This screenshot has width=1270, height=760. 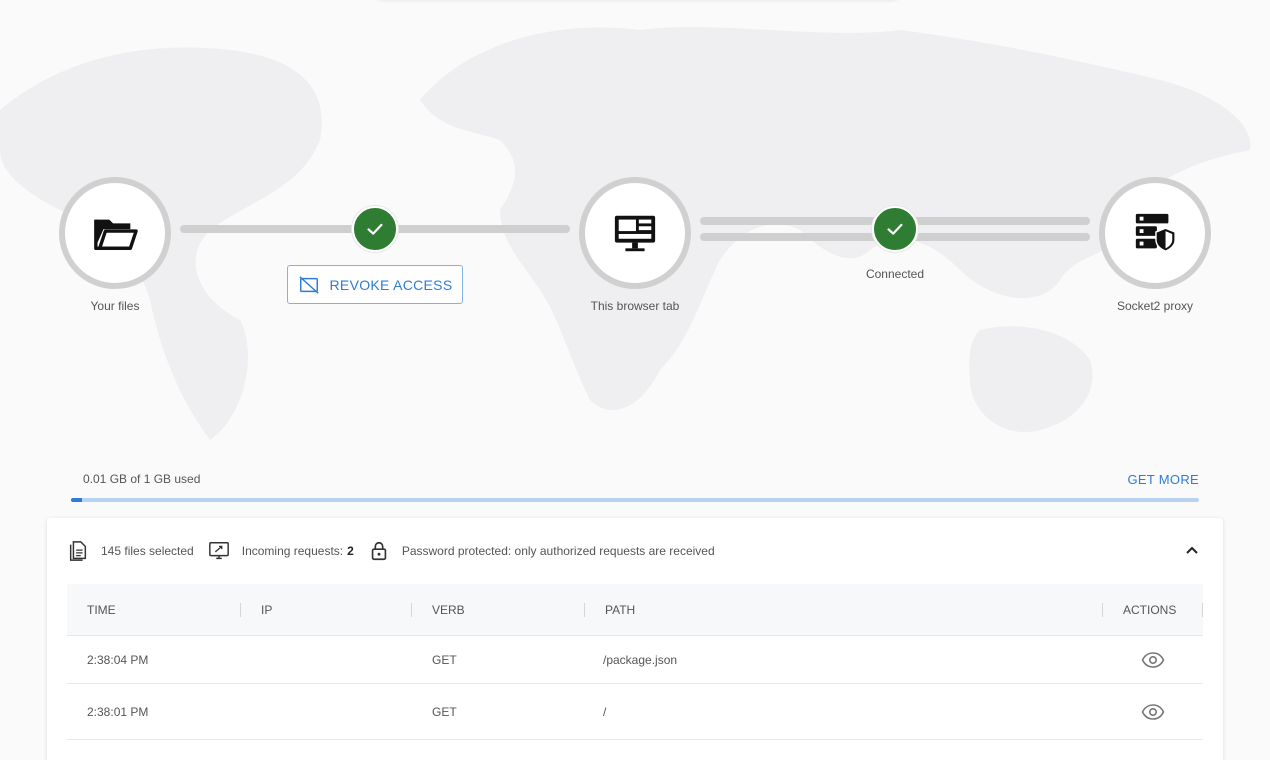 I want to click on monitor-icon, so click(x=635, y=233).